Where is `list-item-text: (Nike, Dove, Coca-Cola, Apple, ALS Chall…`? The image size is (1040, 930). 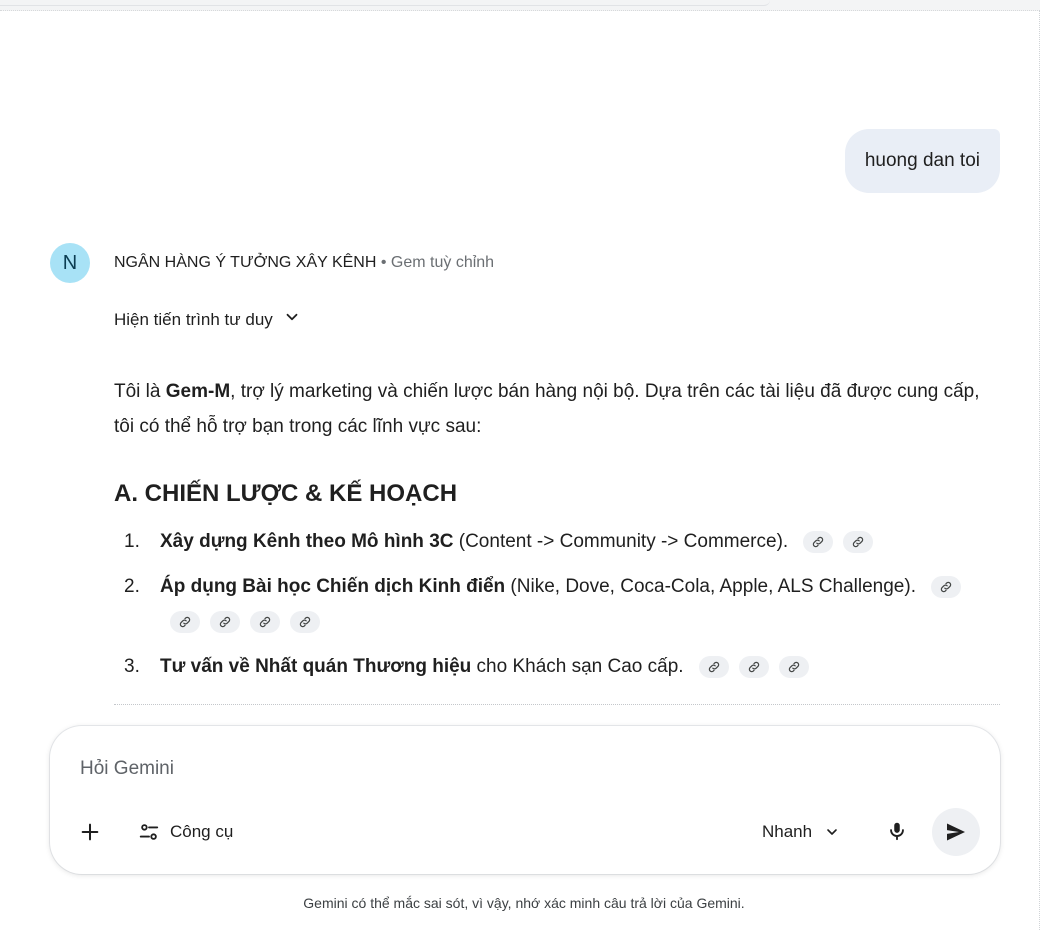
list-item-text: (Nike, Dove, Coca-Cola, Apple, ALS Chall… is located at coordinates (710, 586).